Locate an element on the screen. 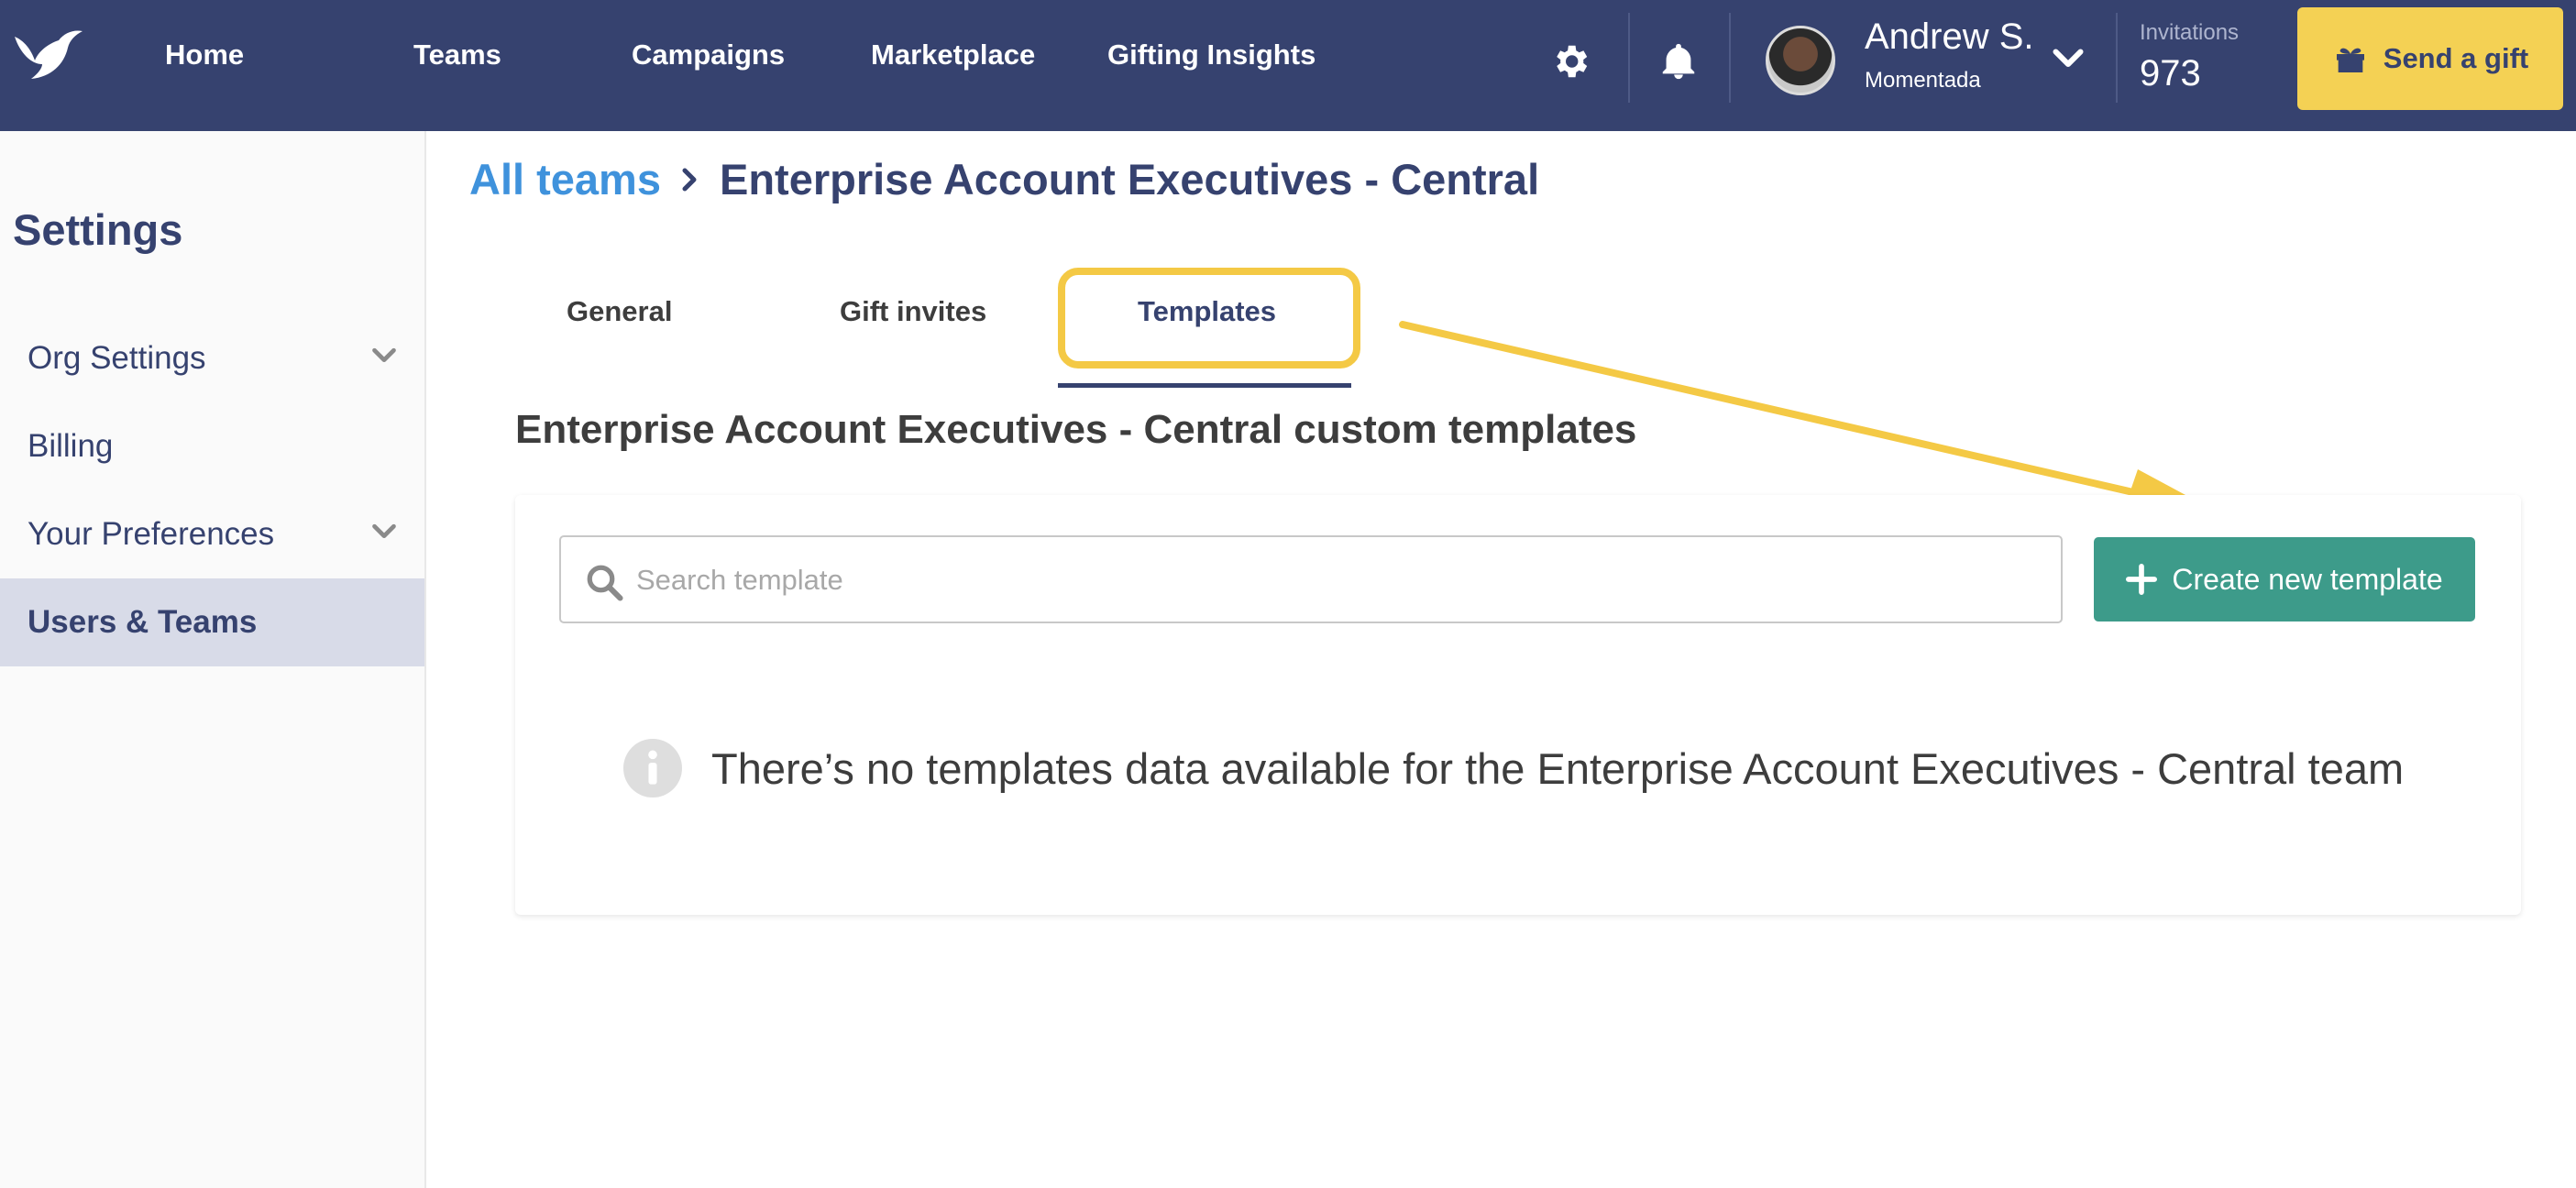  sidebar-item-billing: Billing is located at coordinates (212, 446).